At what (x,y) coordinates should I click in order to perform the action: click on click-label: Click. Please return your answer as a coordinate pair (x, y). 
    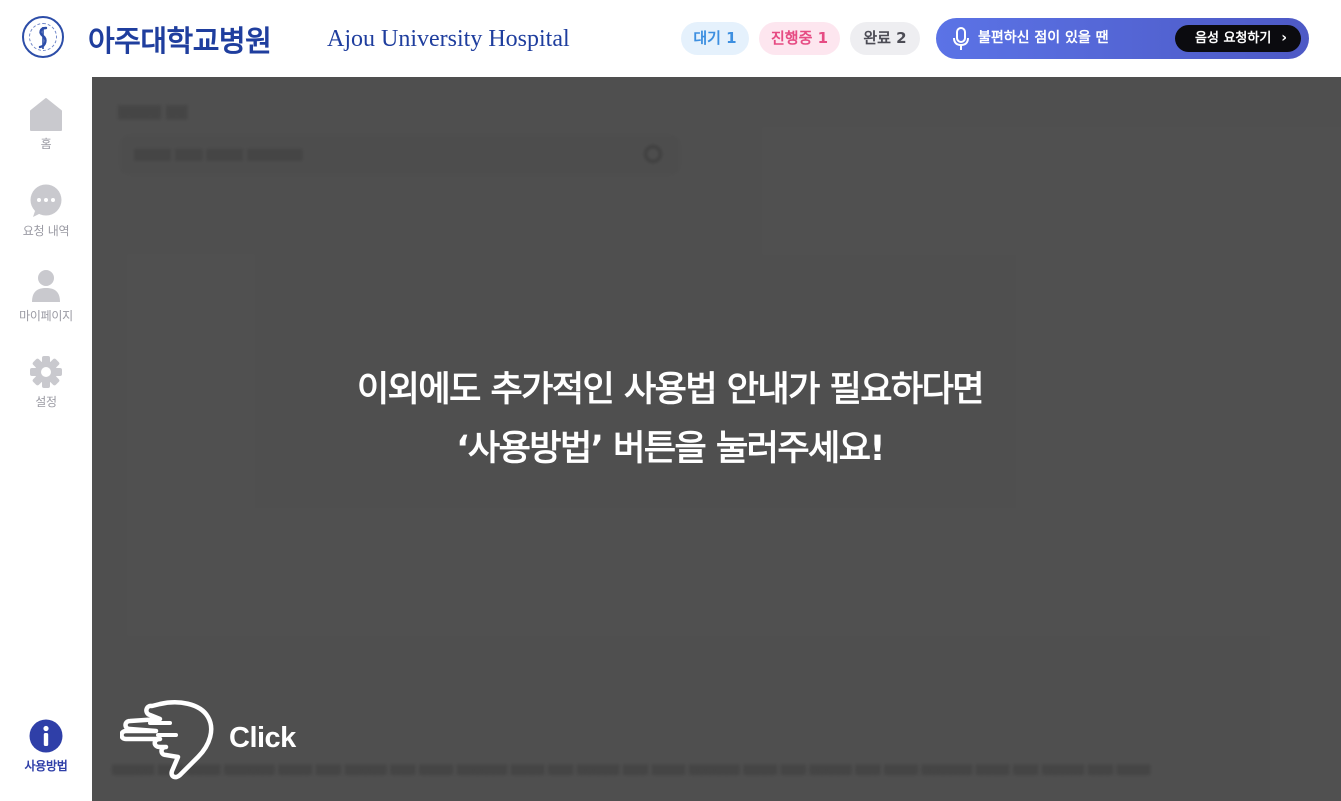
    Looking at the image, I should click on (262, 738).